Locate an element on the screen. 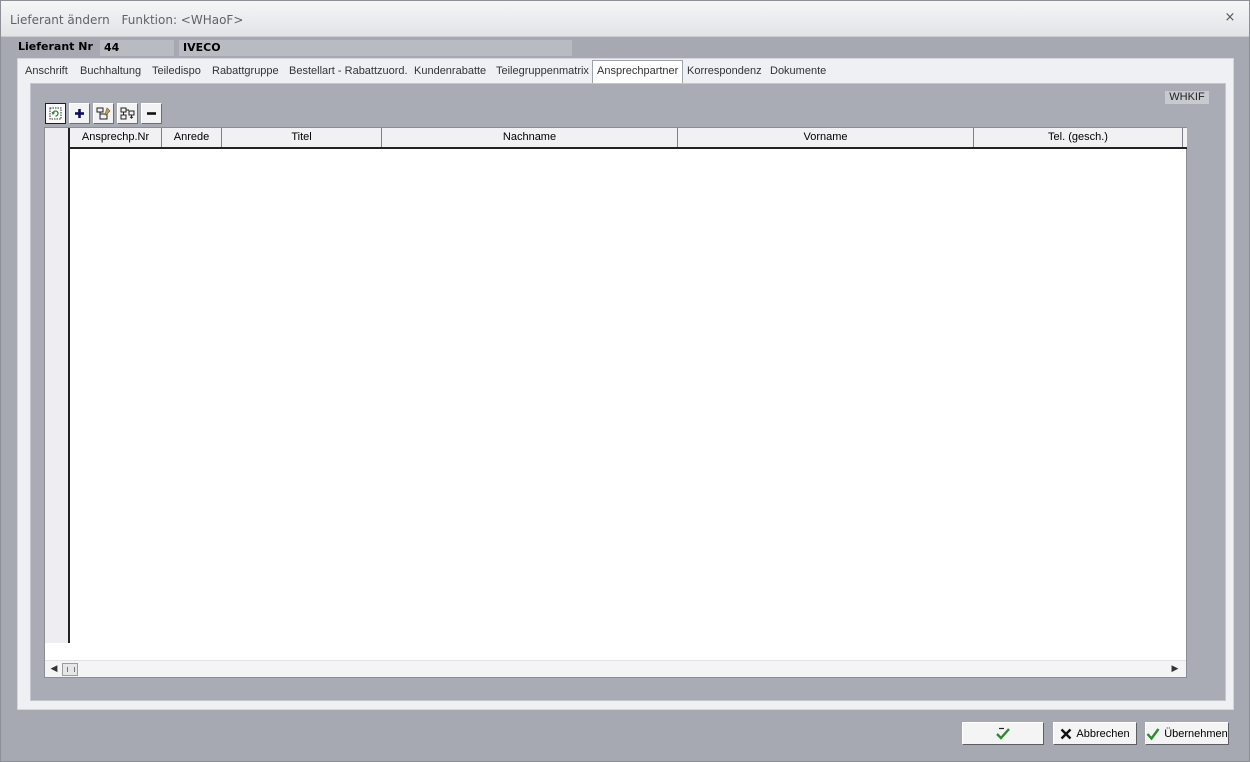  column-header-nachname: Nachname is located at coordinates (530, 137).